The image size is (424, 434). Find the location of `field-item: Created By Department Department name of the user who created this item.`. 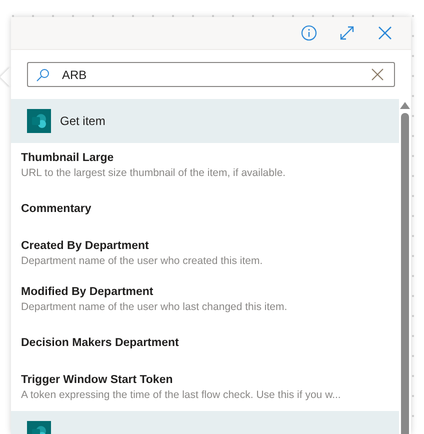

field-item: Created By Department Department name of the user who created this item. is located at coordinates (205, 254).